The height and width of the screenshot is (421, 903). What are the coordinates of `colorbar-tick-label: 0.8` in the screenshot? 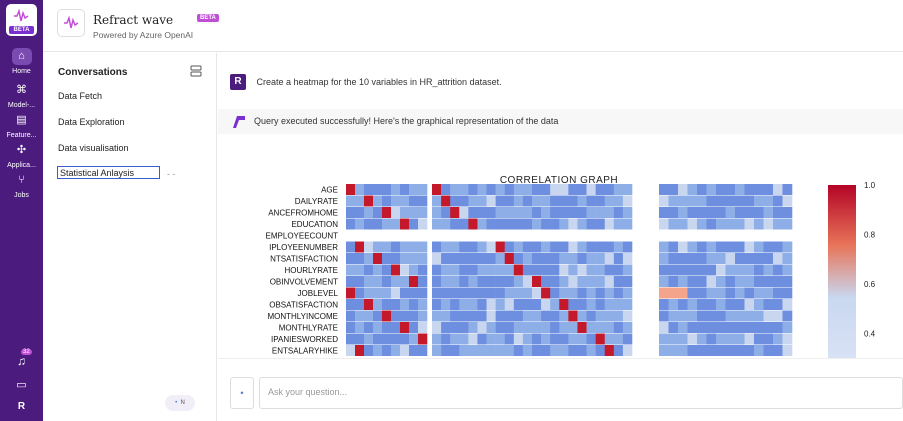 It's located at (870, 234).